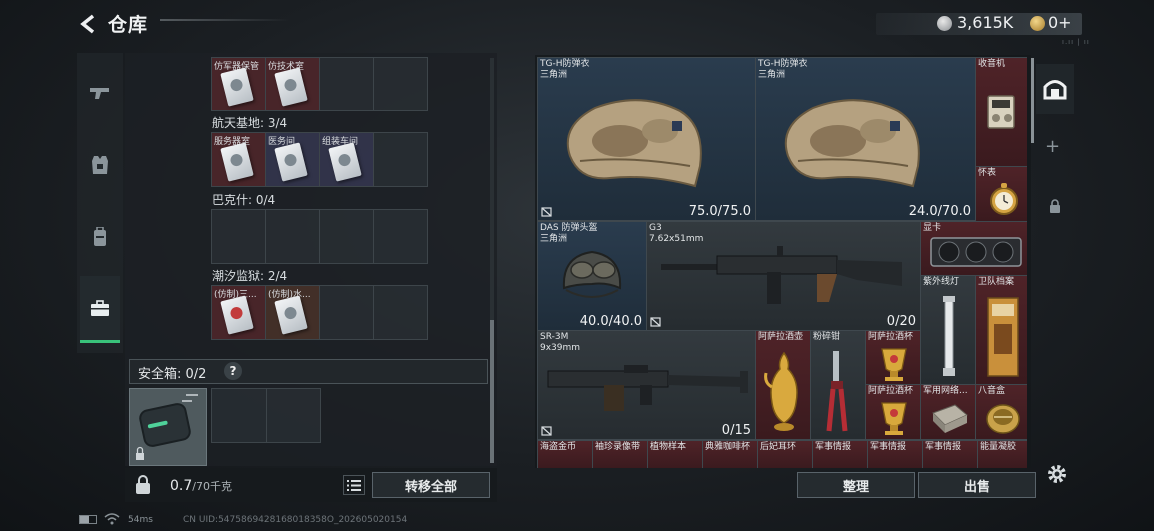  I want to click on item-g3: G3 7.62x51mm 0/20, so click(783, 276).